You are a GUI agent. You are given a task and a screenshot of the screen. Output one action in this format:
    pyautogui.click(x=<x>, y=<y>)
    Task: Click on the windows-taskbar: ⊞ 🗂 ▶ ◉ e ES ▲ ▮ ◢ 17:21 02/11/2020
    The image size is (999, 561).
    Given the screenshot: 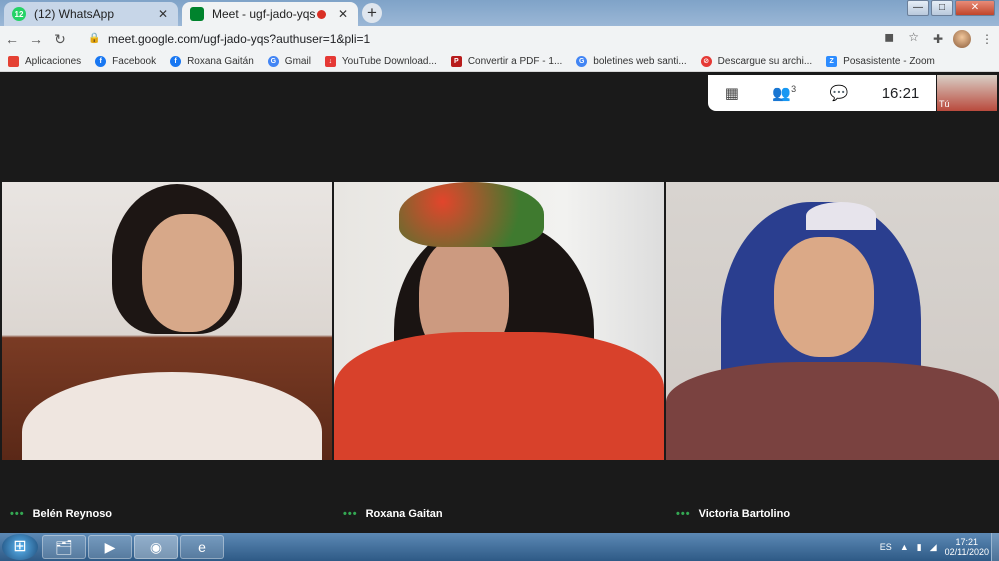 What is the action you would take?
    pyautogui.click(x=499, y=547)
    